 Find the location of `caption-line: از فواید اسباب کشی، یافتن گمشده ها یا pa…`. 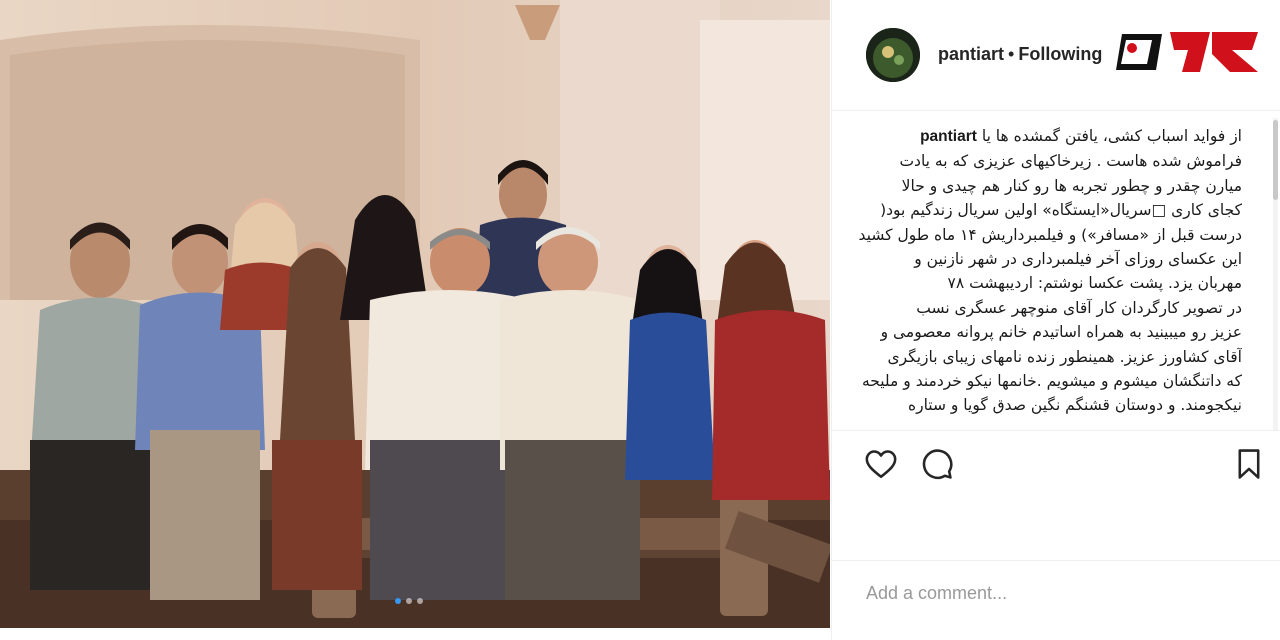

caption-line: از فواید اسباب کشی، یافتن گمشده ها یا pa… is located at coordinates (1049, 136).